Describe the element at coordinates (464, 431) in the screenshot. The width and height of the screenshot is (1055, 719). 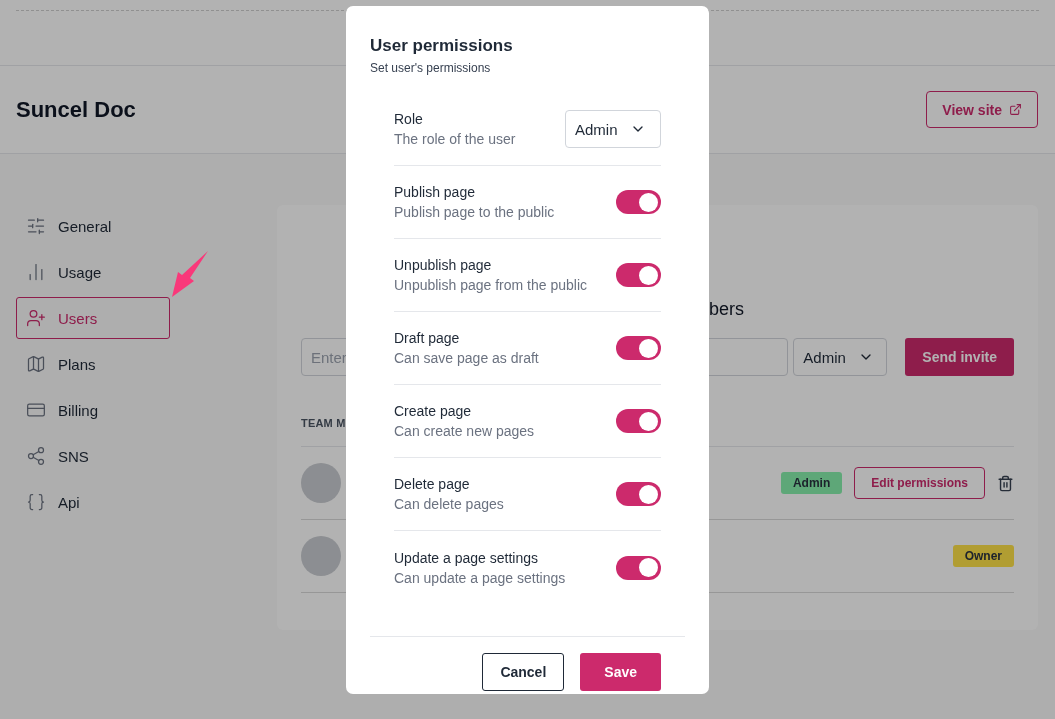
I see `setting-description: Can create new pages` at that location.